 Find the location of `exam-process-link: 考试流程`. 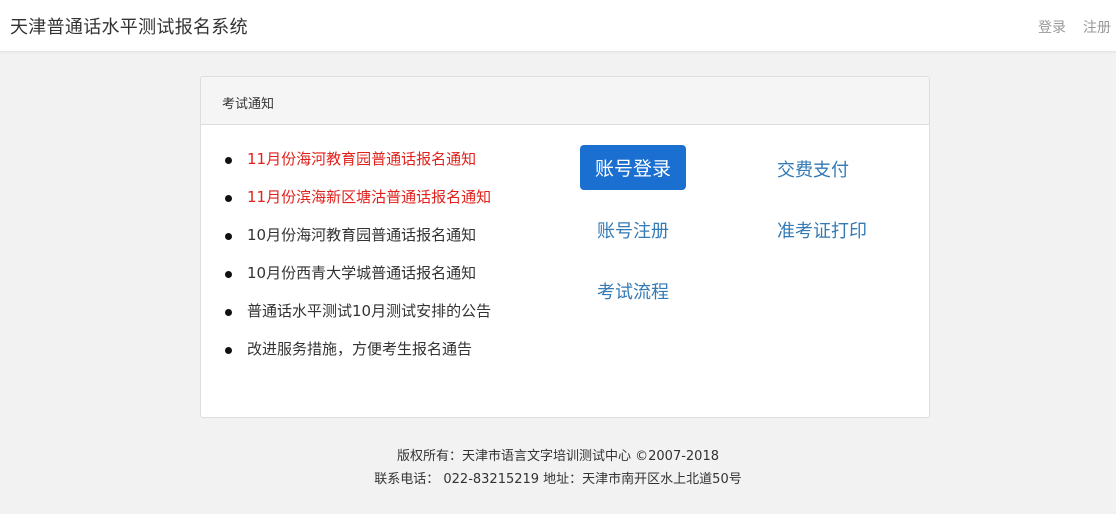

exam-process-link: 考试流程 is located at coordinates (633, 291).